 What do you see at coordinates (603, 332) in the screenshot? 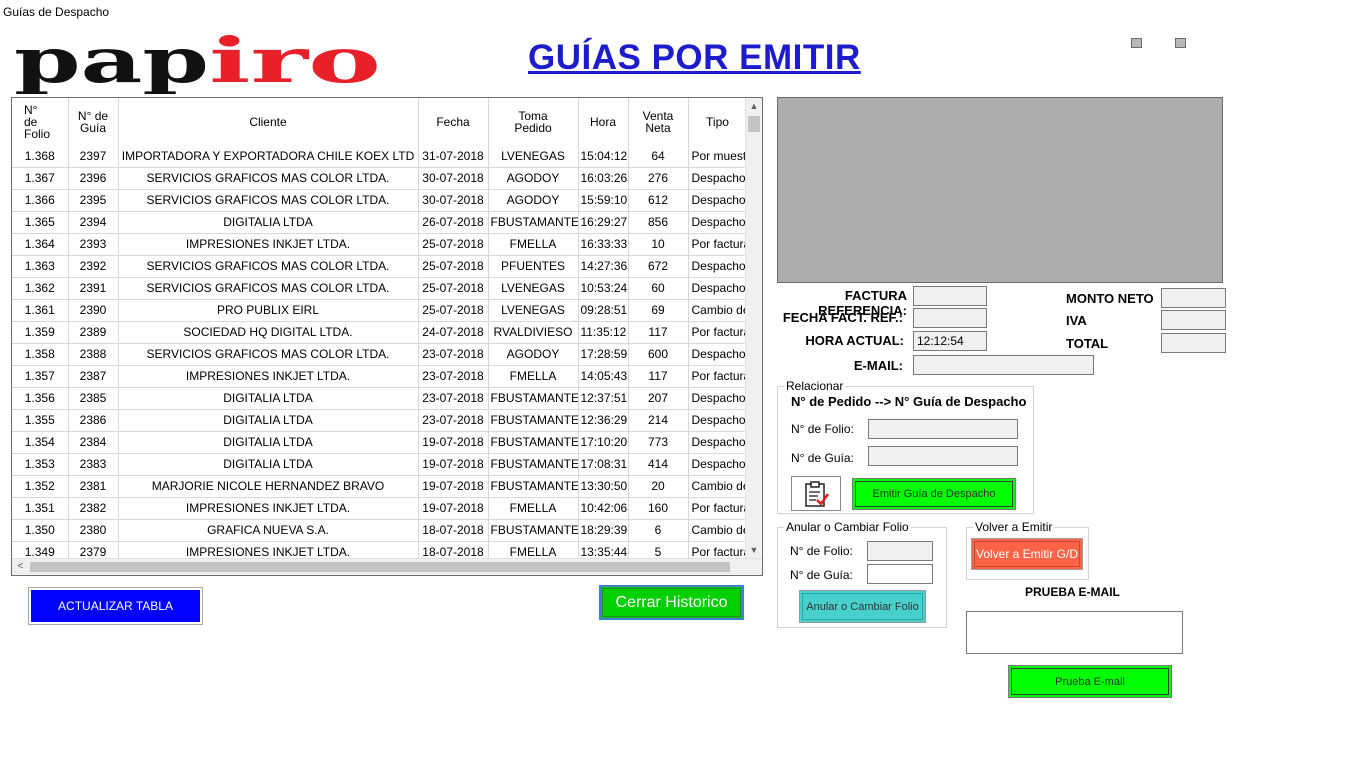
I see `cell-hora: 11:35:12` at bounding box center [603, 332].